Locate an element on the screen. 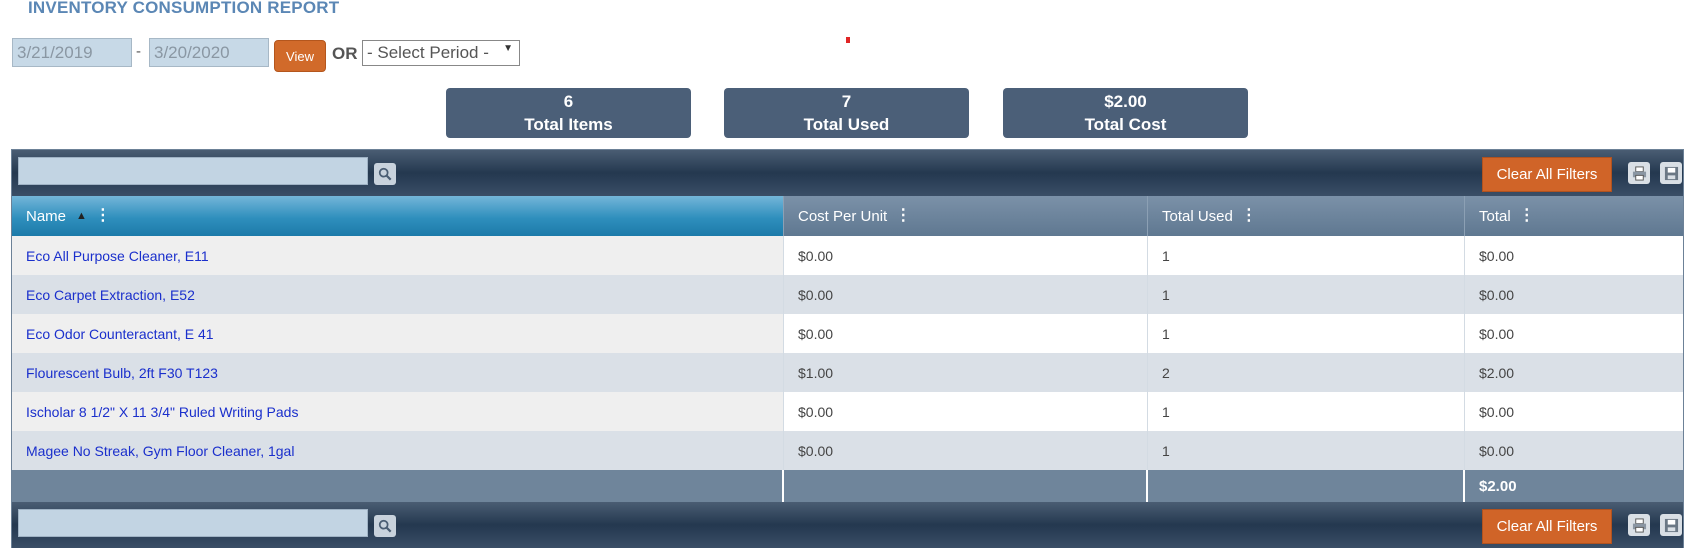 The width and height of the screenshot is (1702, 548). chevron-down-icon: ▼ is located at coordinates (508, 48).